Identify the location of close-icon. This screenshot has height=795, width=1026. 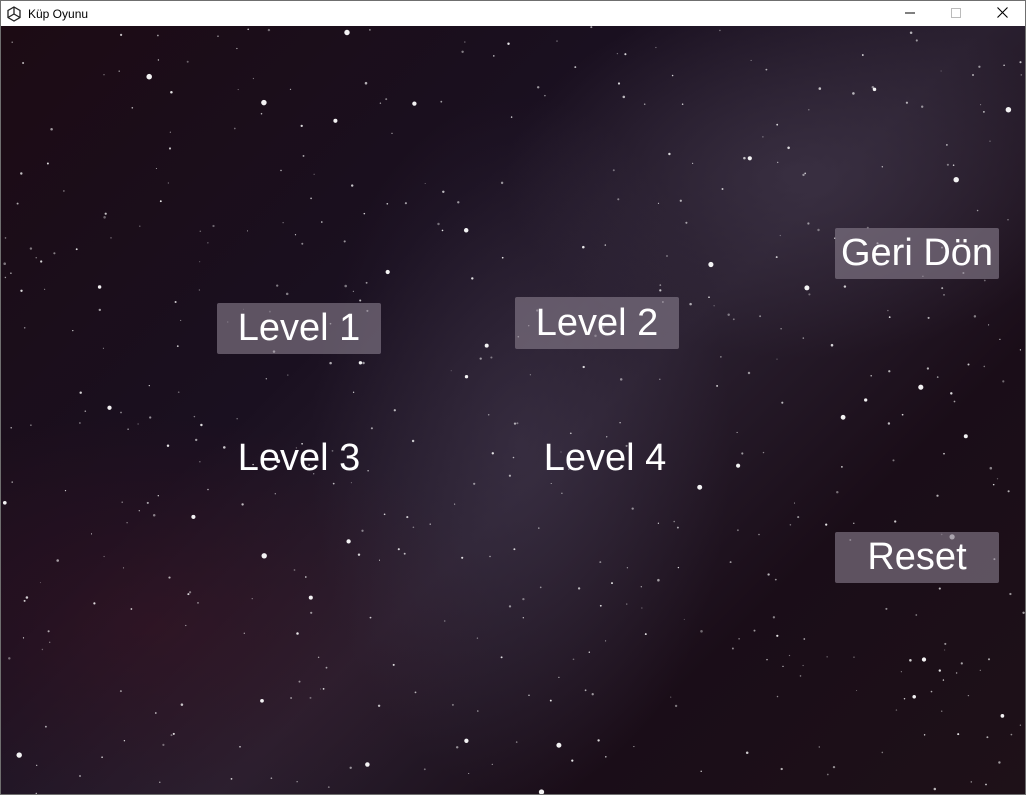
(1002, 14).